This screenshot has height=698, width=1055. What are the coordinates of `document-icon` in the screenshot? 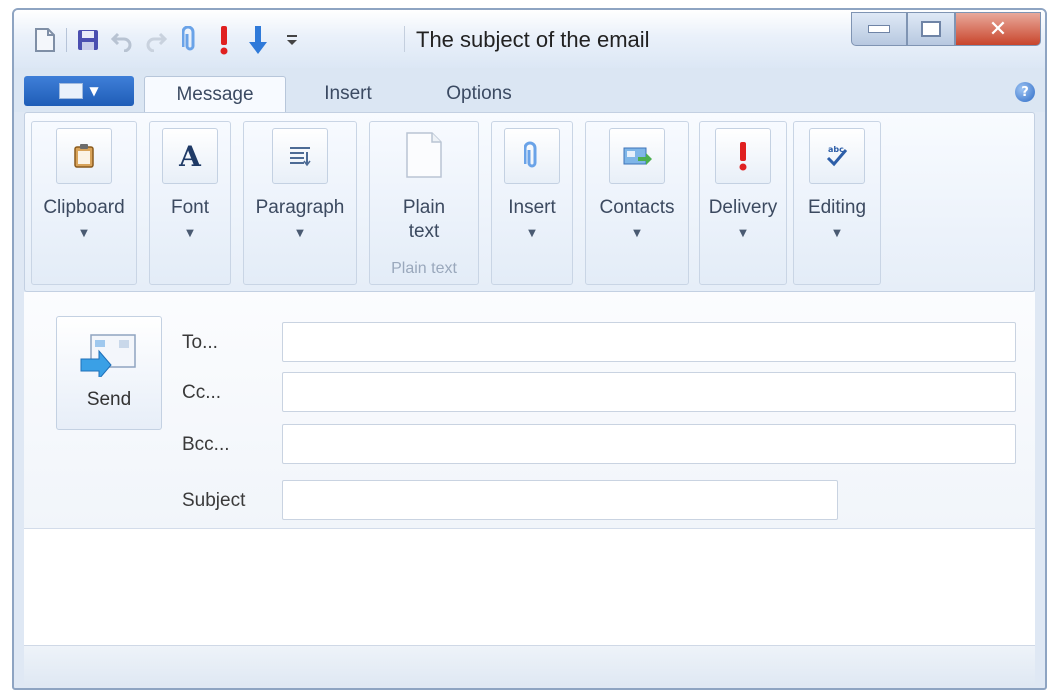 It's located at (71, 91).